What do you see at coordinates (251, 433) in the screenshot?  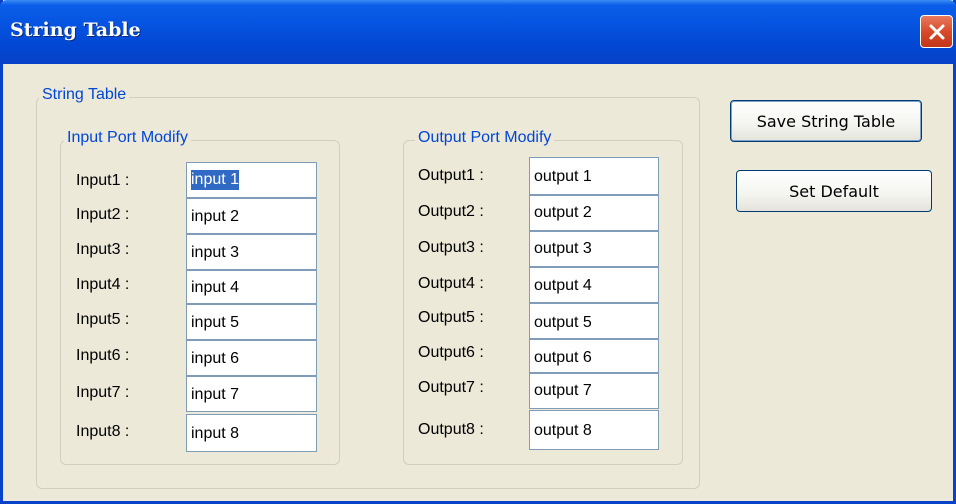 I see `input-8-field: input 8` at bounding box center [251, 433].